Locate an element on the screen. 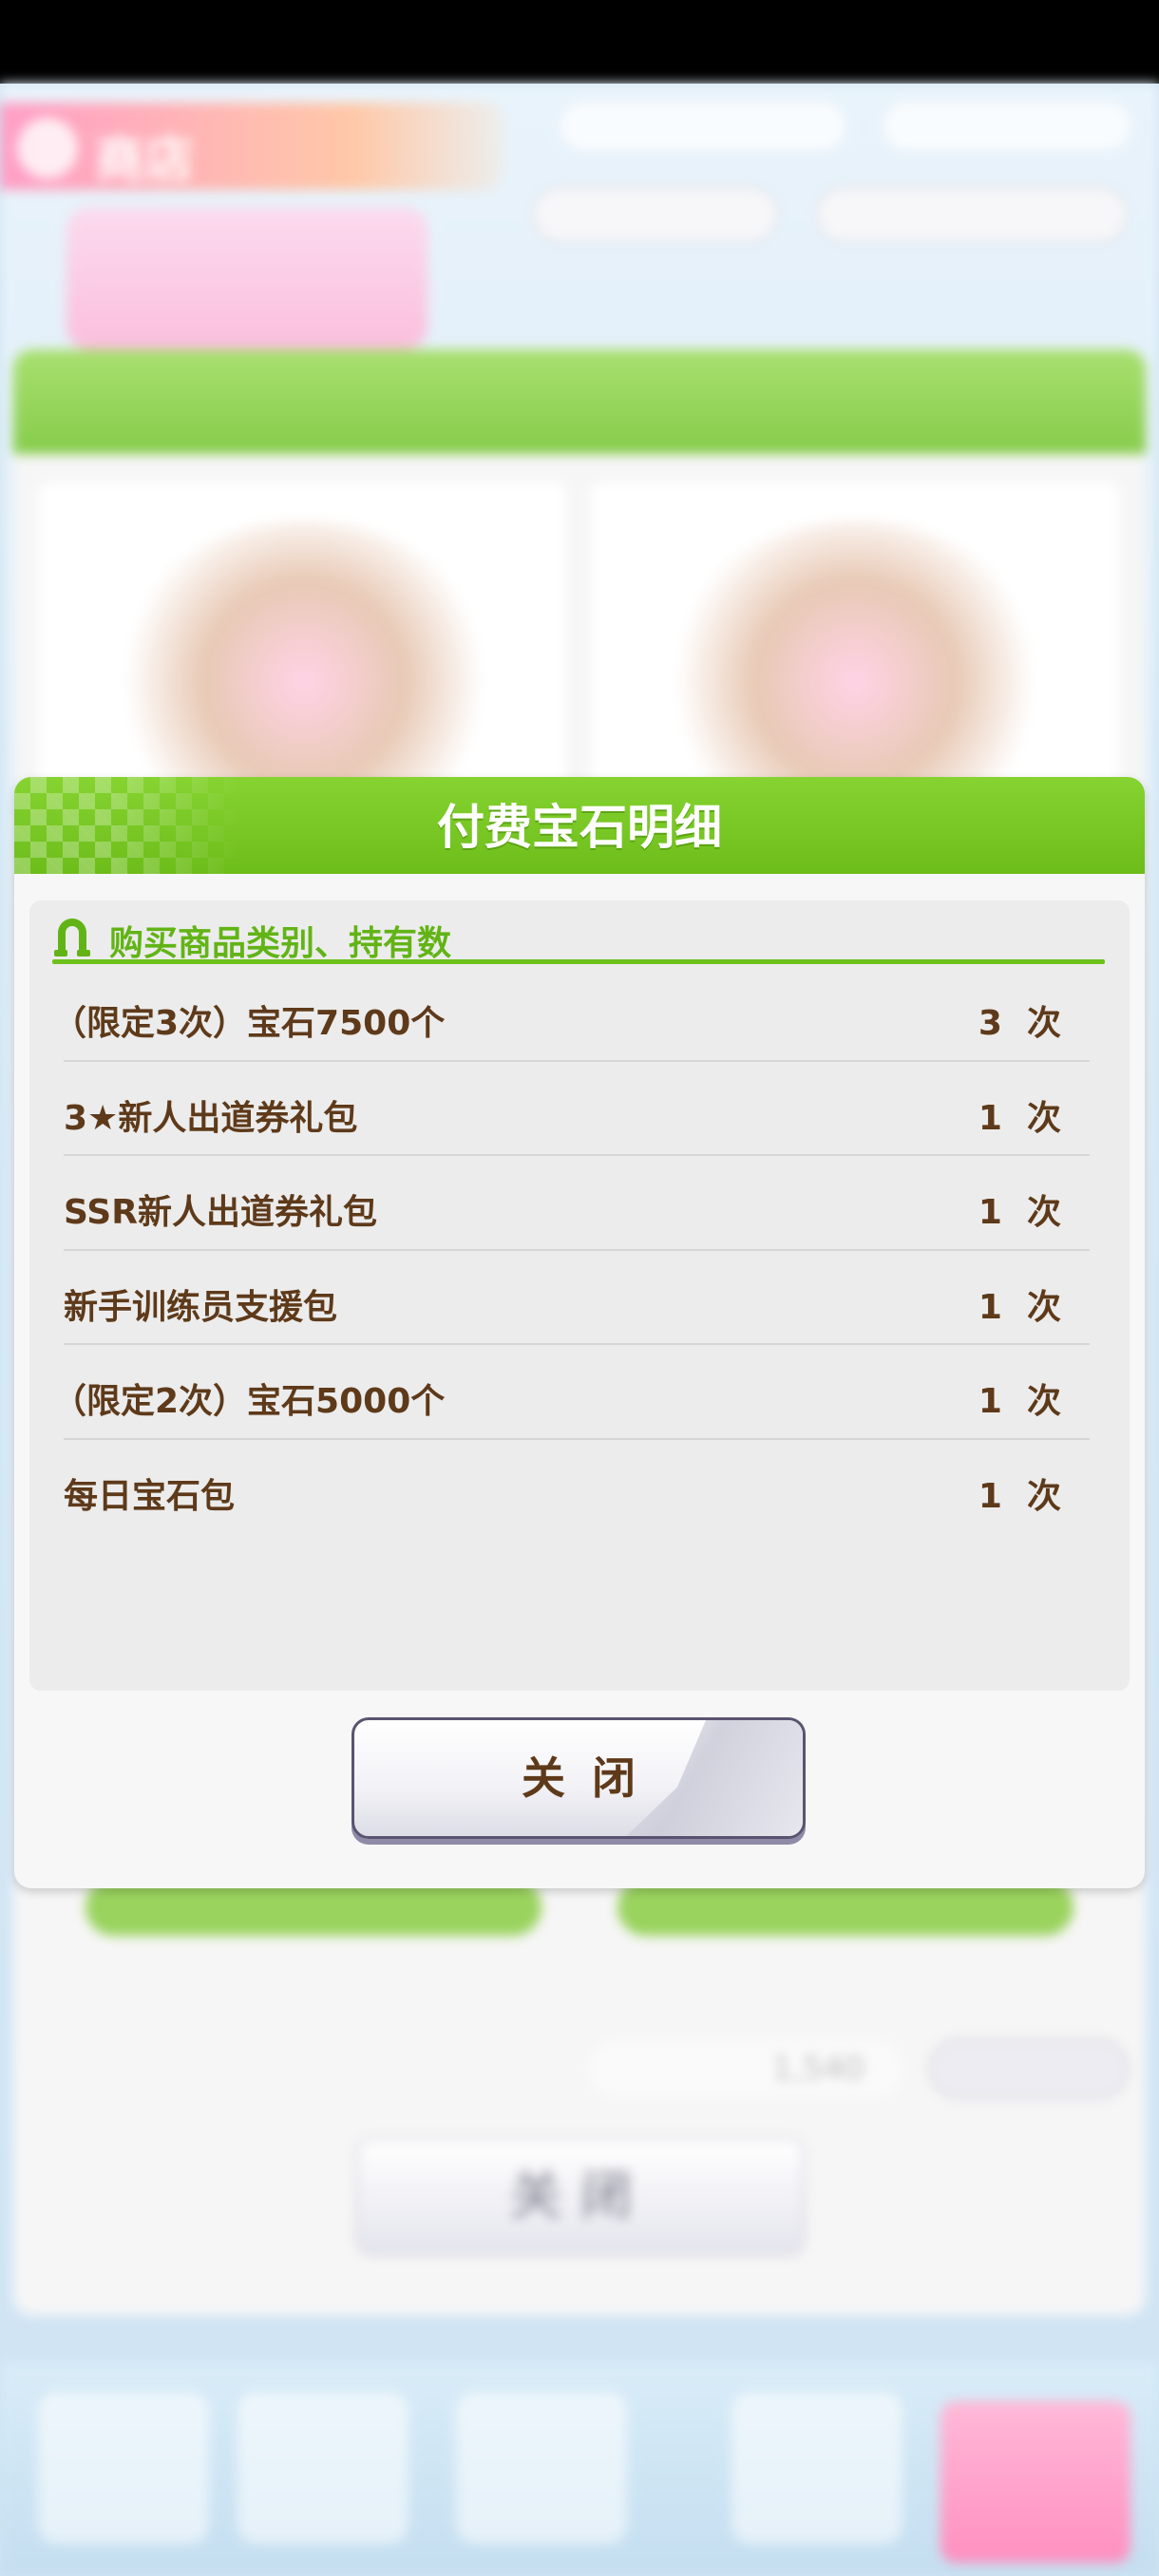  dialog-title: 付费宝石明细 is located at coordinates (579, 827).